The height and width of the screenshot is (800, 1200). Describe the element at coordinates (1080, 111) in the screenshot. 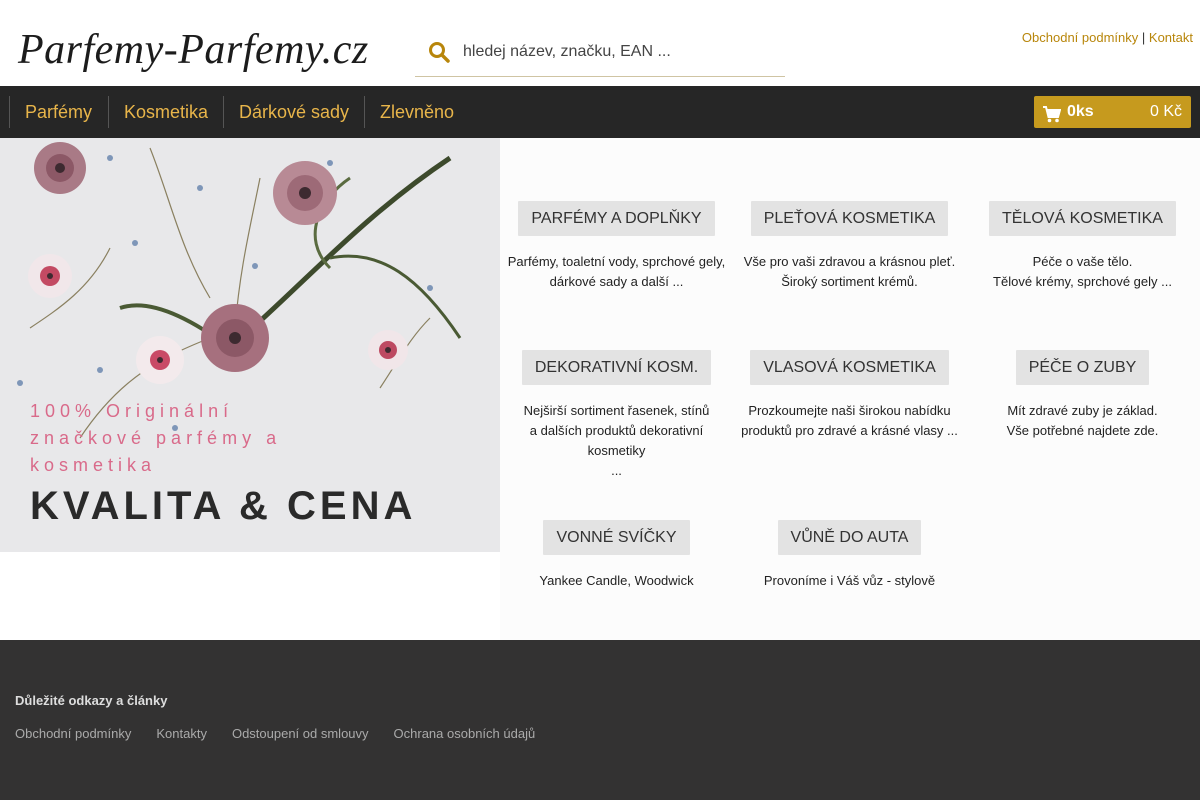

I see `cart-count: 0ks` at that location.